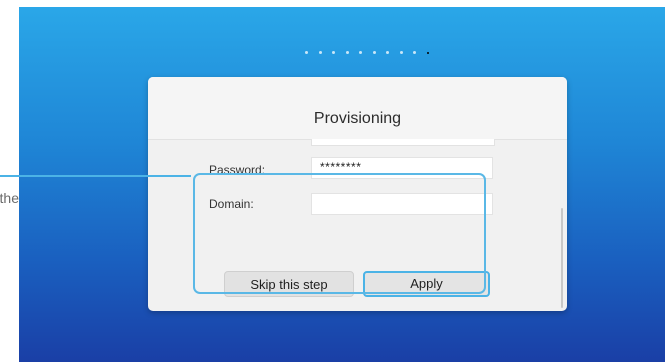  What do you see at coordinates (231, 204) in the screenshot?
I see `domain-label: Domain:` at bounding box center [231, 204].